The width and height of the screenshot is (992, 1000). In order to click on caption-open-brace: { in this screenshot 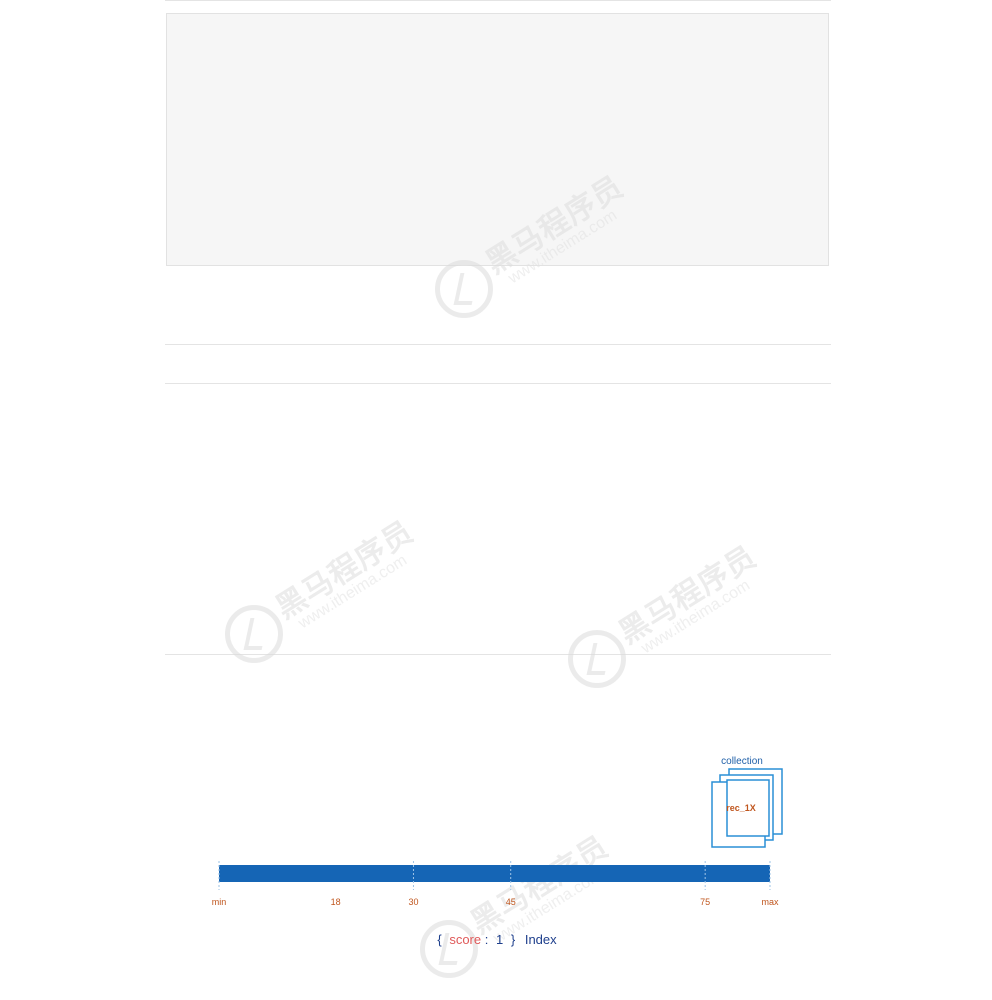, I will do `click(439, 939)`.